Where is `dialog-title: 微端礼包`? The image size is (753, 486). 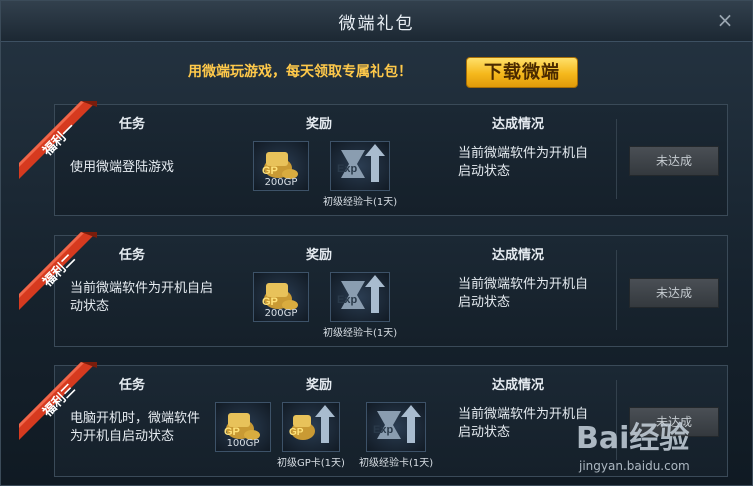
dialog-title: 微端礼包 is located at coordinates (376, 24).